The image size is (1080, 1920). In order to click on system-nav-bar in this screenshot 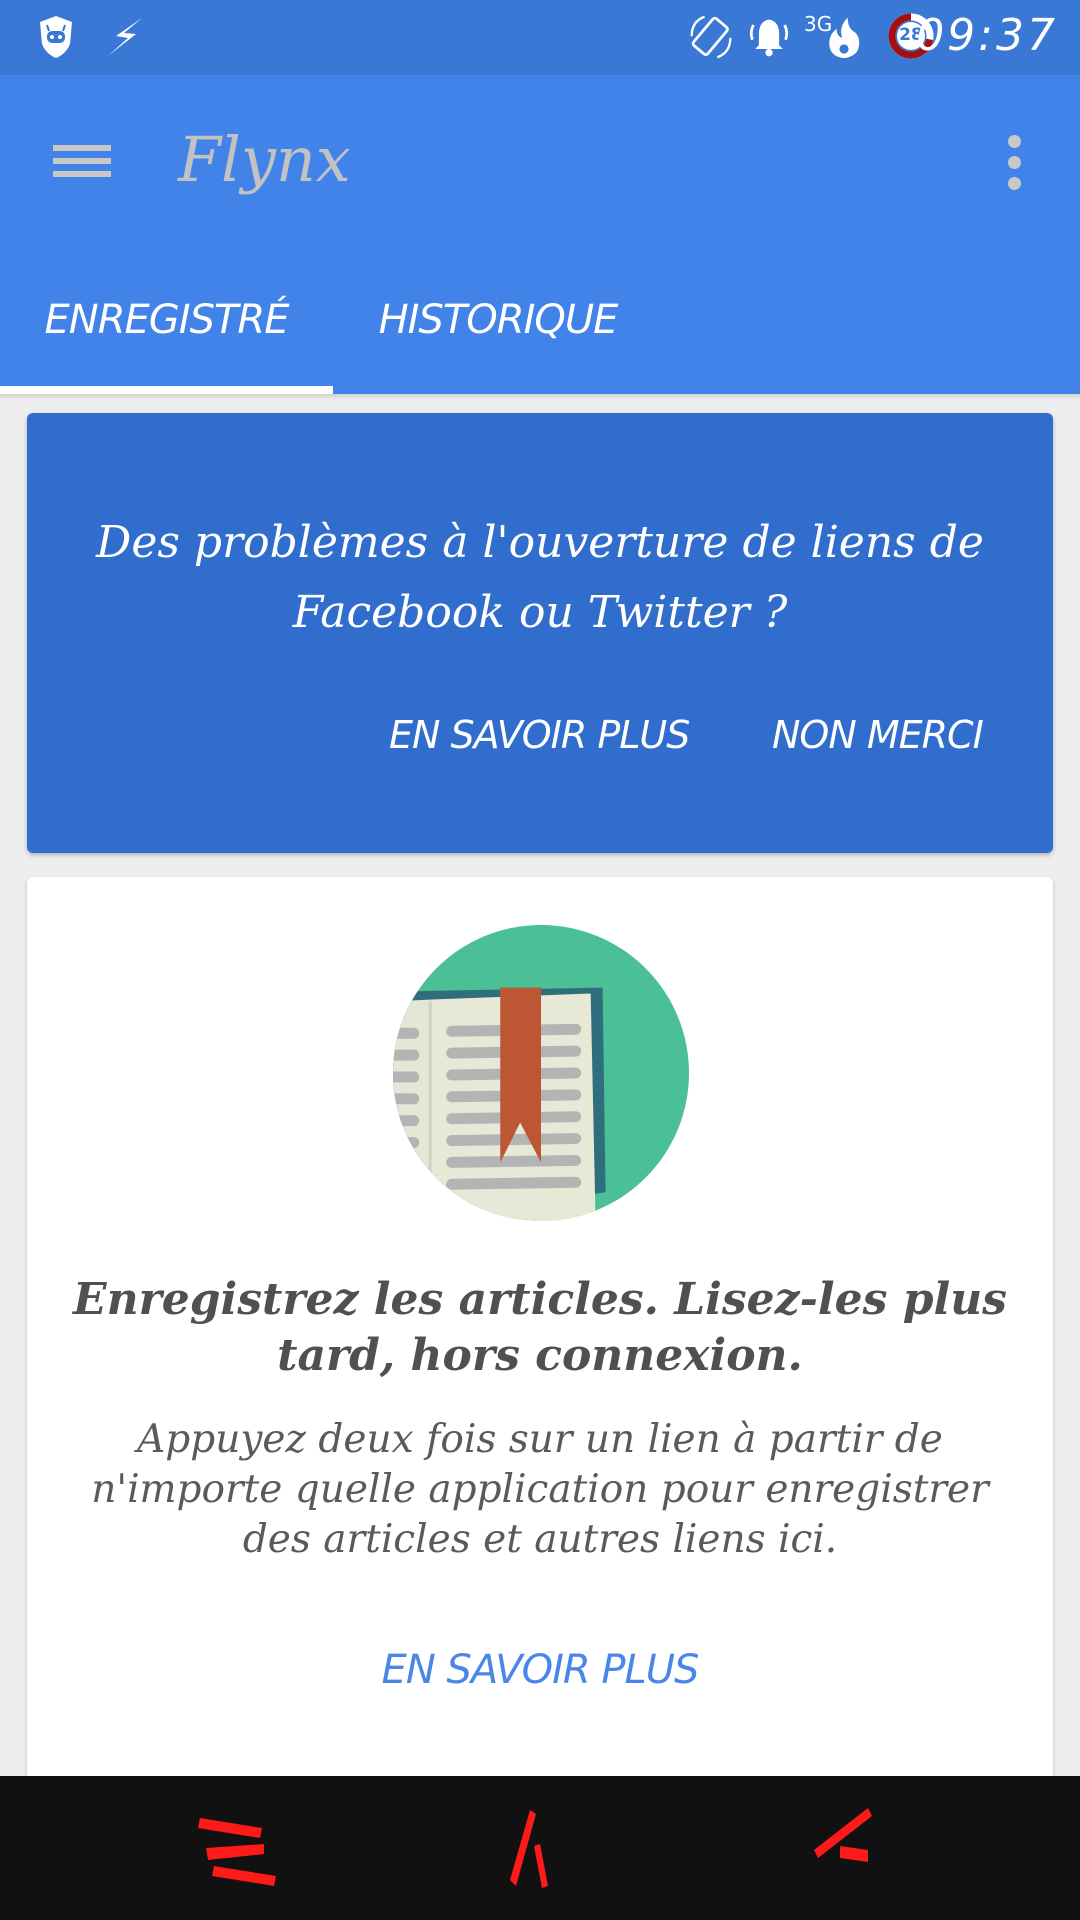, I will do `click(540, 1848)`.